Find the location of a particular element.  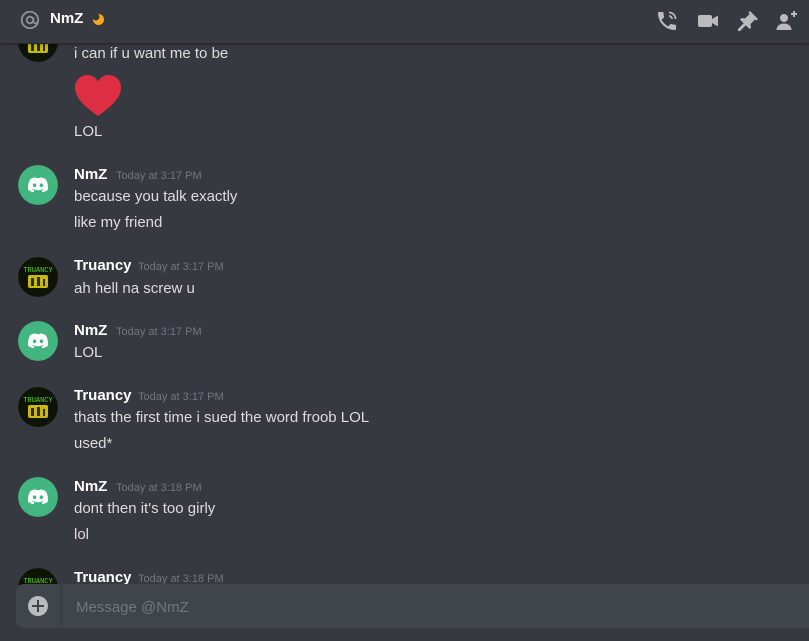

message-text: ah hell na screw u is located at coordinates (134, 288).